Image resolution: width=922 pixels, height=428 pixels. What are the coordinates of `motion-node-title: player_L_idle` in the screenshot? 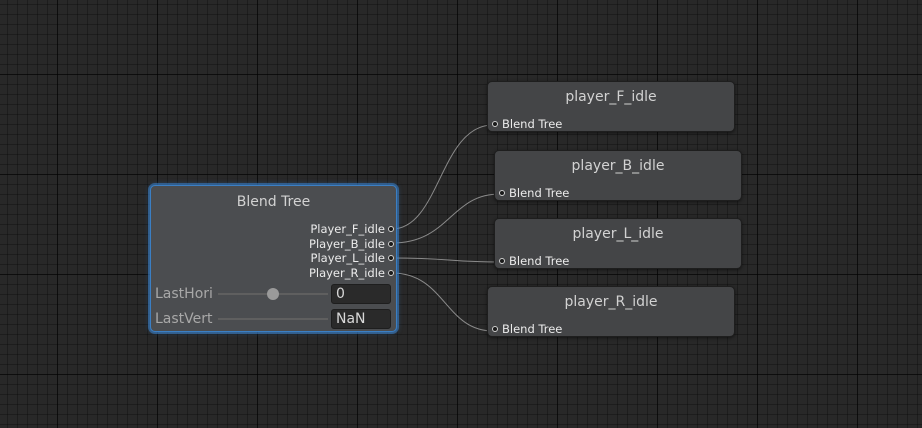 It's located at (618, 234).